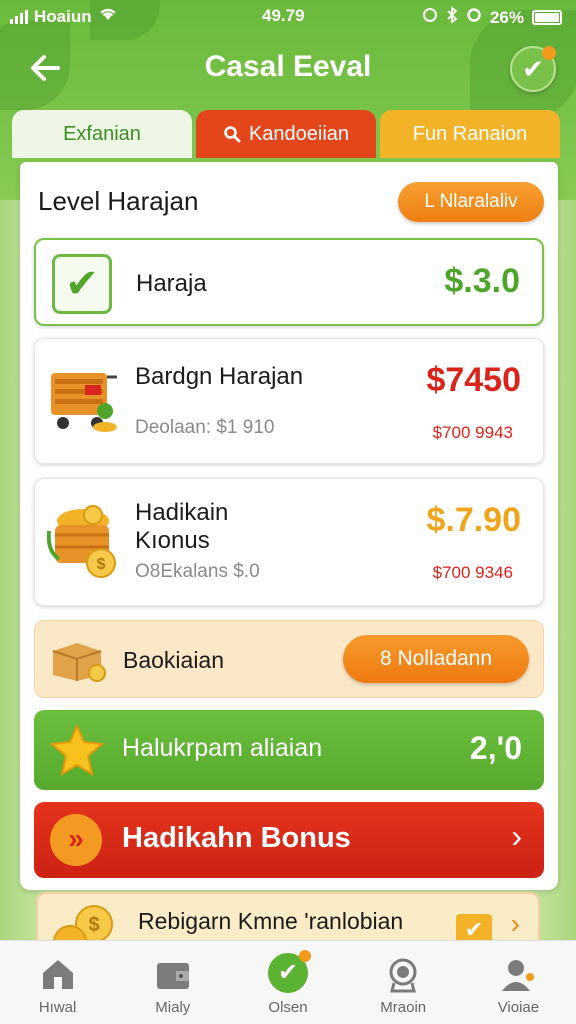  I want to click on nav-item-profile: Vioiae, so click(518, 982).